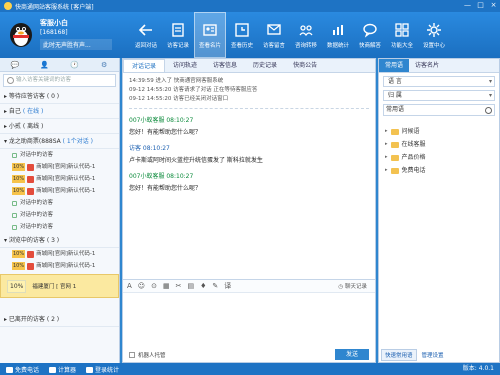  Describe the element at coordinates (59, 80) in the screenshot. I see `visitor-search-input: 输入访客关键词的访客` at that location.